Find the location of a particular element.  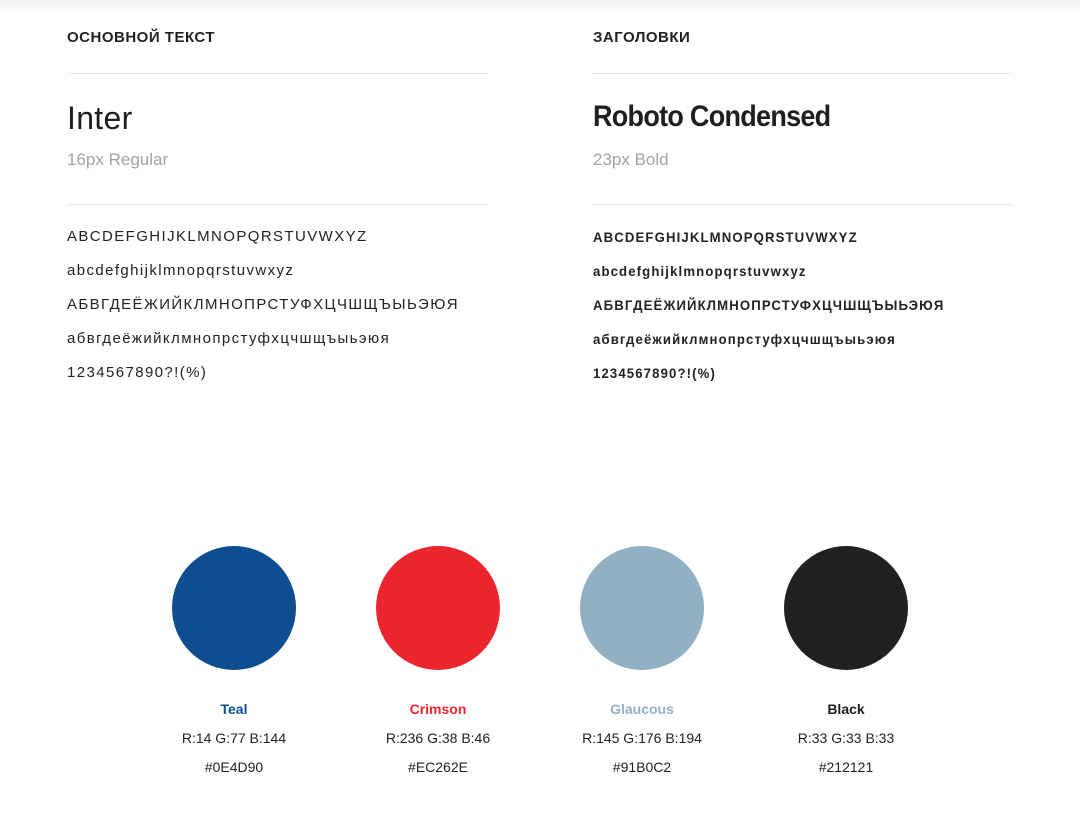

swatch-glaucous: Glaucous R:145 G:176 B:194 #91B0C2 is located at coordinates (642, 661).